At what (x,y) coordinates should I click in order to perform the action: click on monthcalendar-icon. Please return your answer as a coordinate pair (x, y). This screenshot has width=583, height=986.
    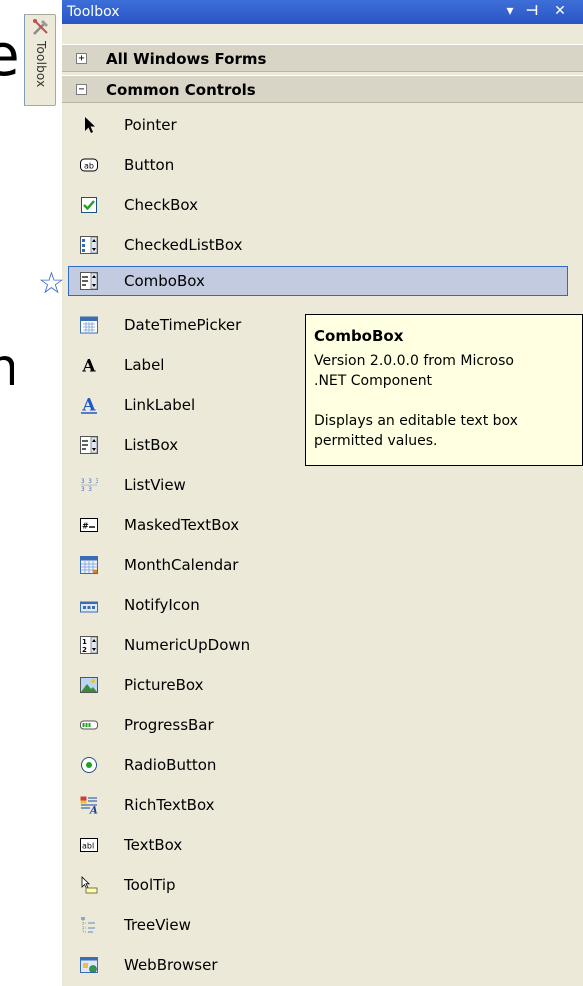
    Looking at the image, I should click on (89, 565).